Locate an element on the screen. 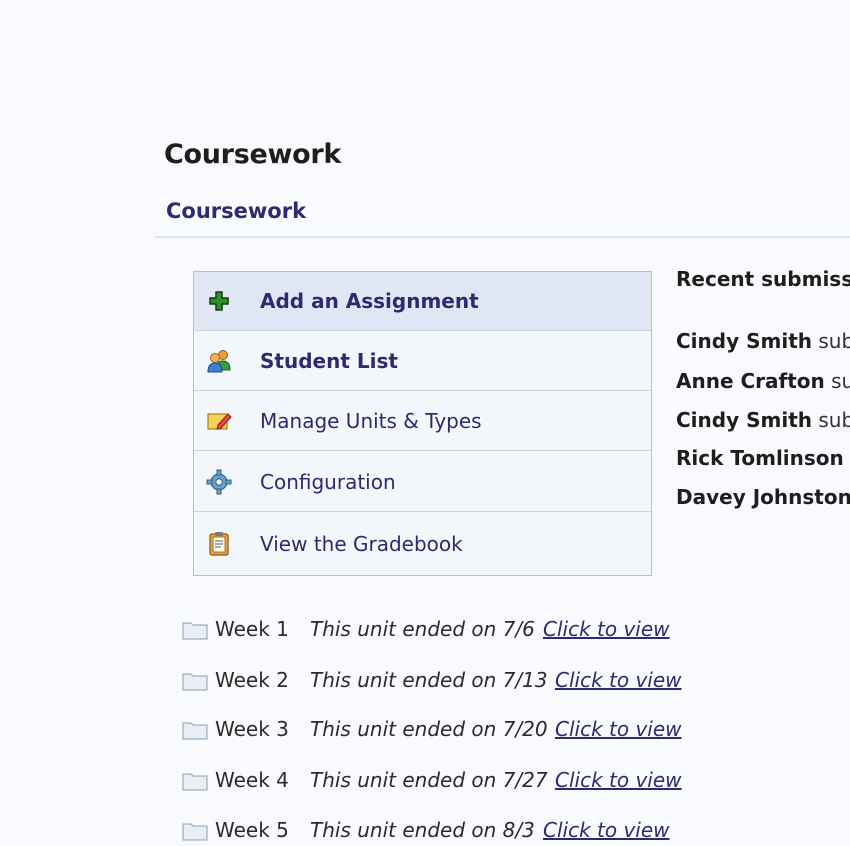 This screenshot has height=846, width=850. add-assignment-menu-item: Add an Assignment is located at coordinates (422, 301).